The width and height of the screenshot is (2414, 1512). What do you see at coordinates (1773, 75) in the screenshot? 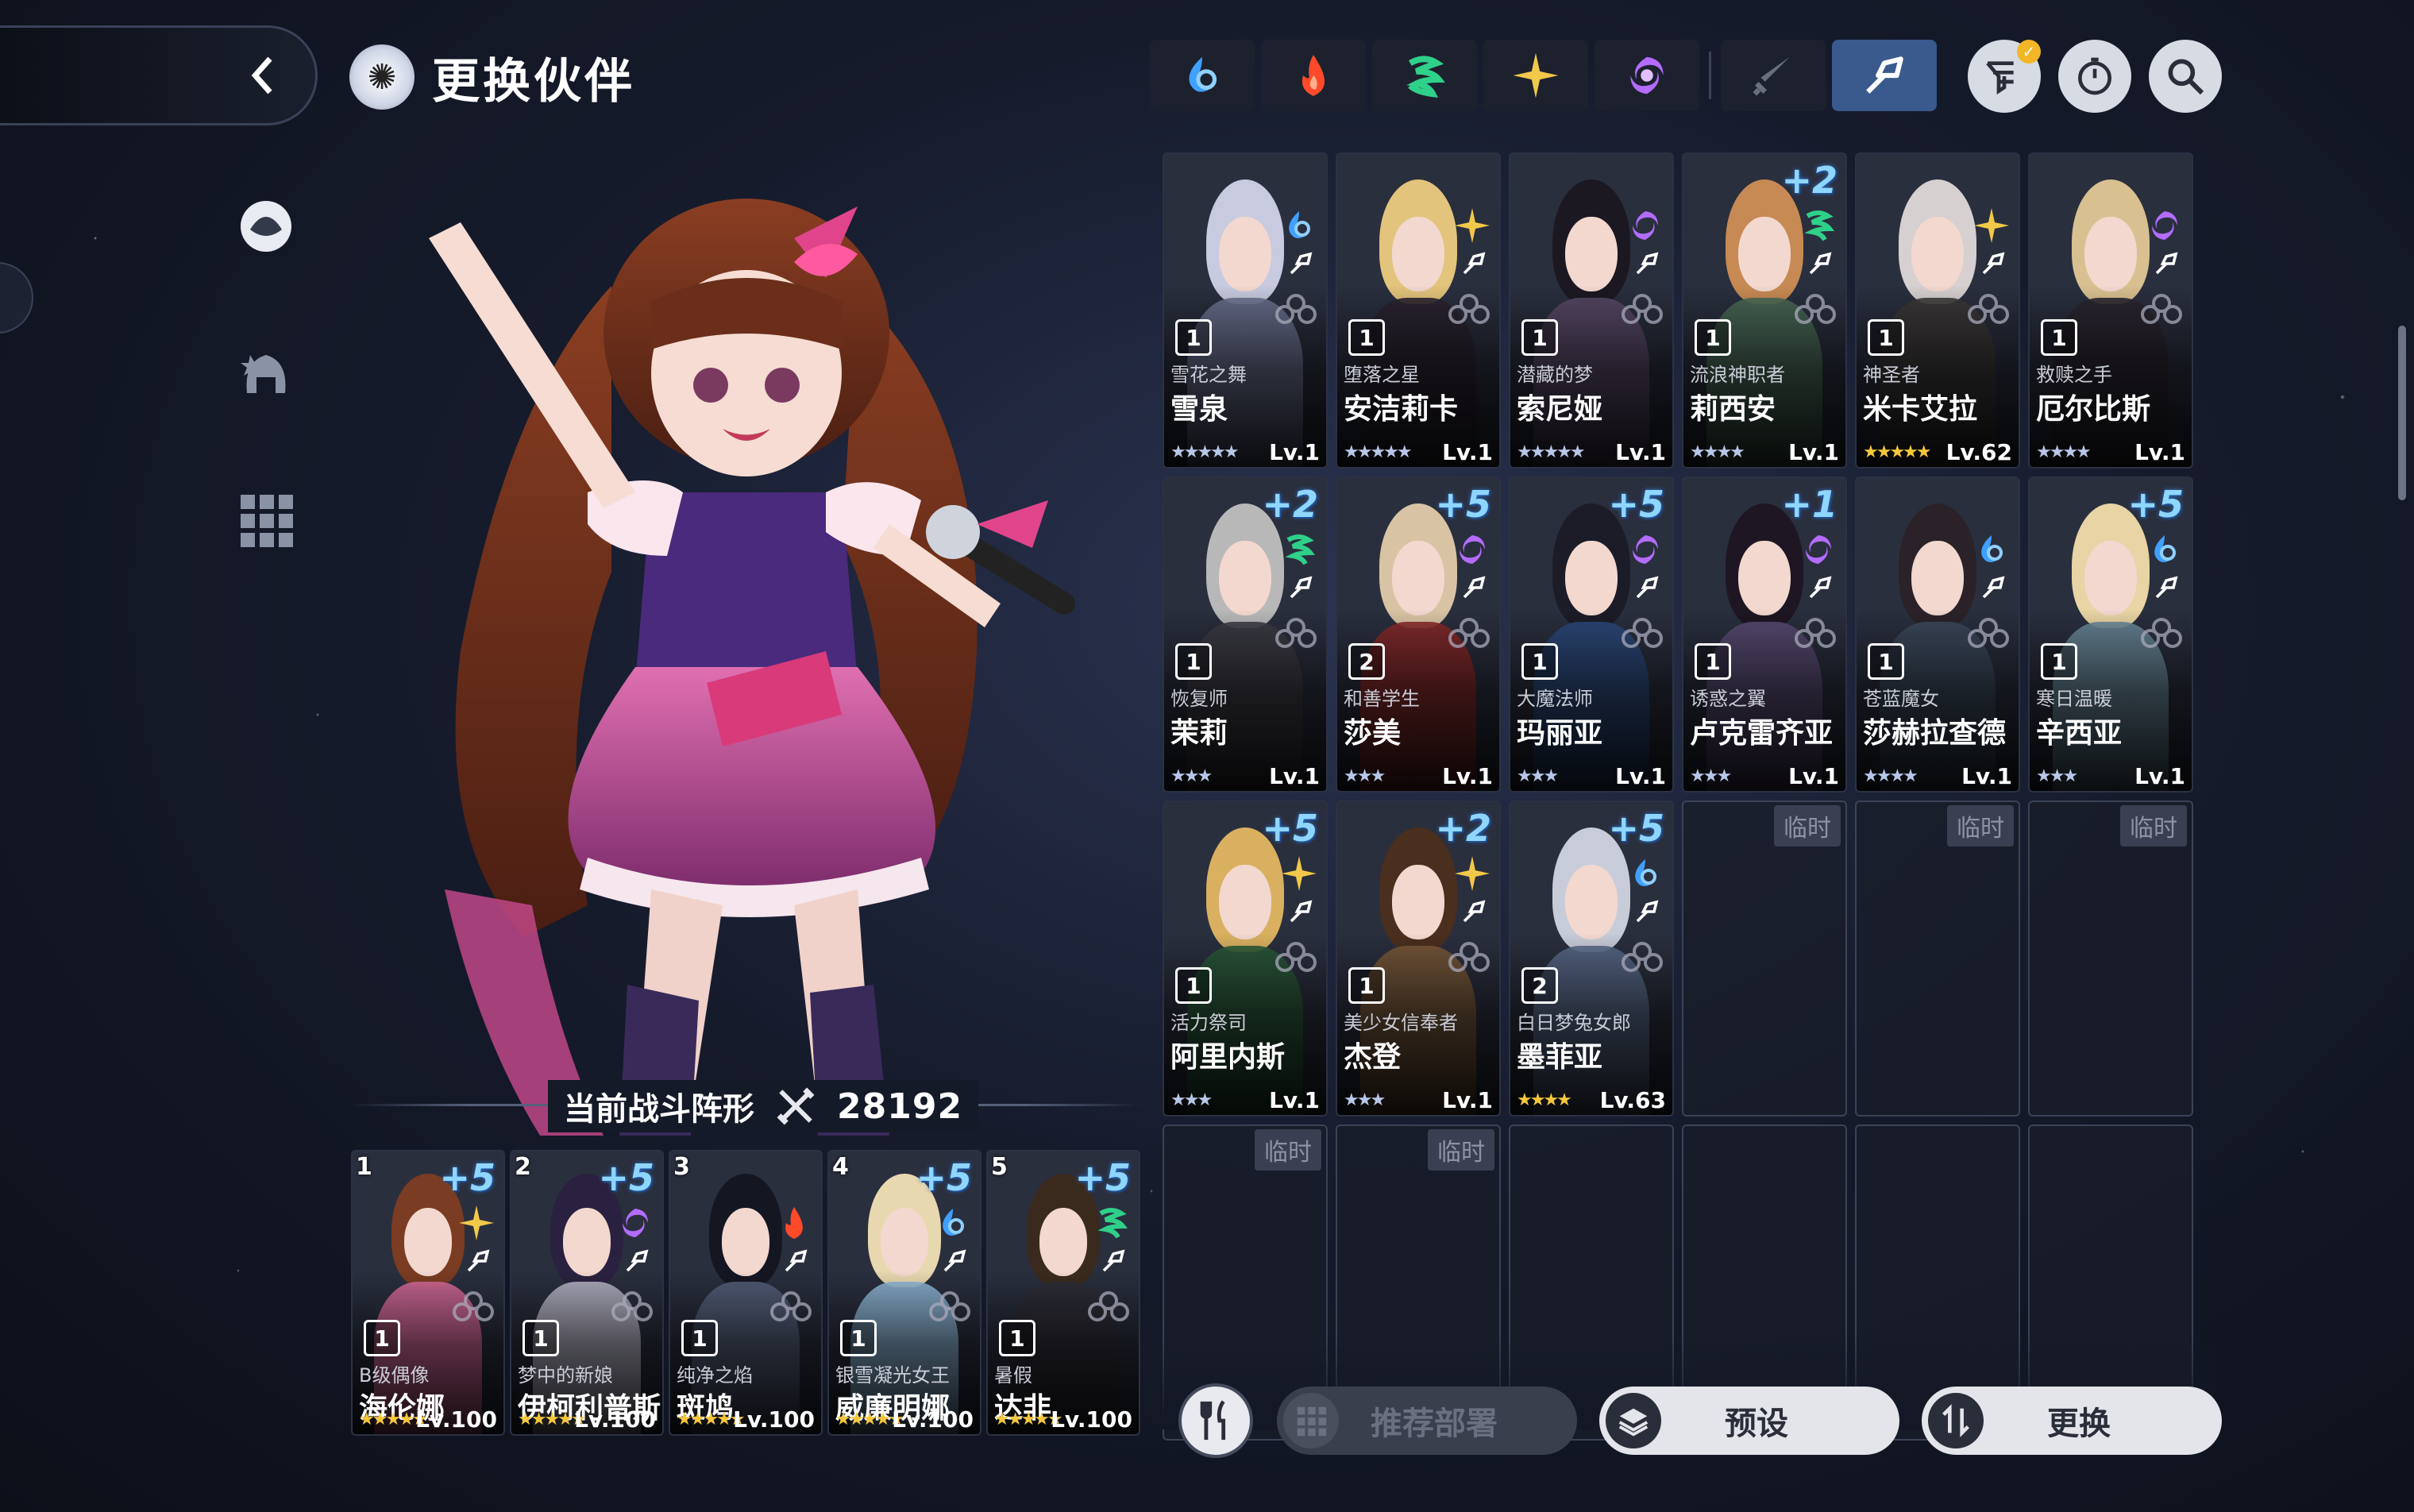
I see `filter-melee-button` at bounding box center [1773, 75].